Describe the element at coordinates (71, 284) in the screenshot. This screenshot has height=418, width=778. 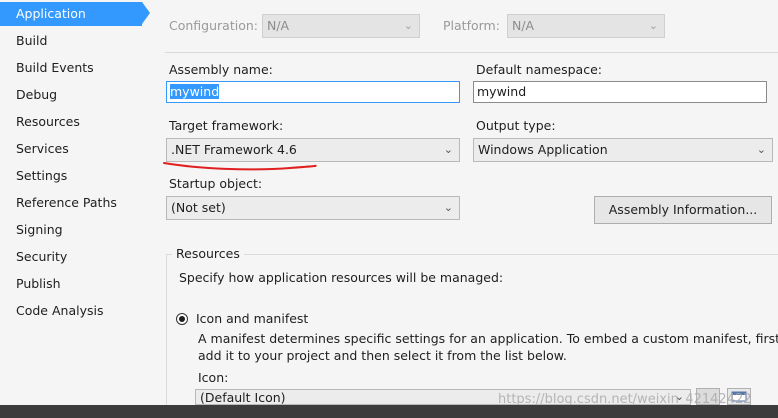
I see `sidebar-item-publish: Publish` at that location.